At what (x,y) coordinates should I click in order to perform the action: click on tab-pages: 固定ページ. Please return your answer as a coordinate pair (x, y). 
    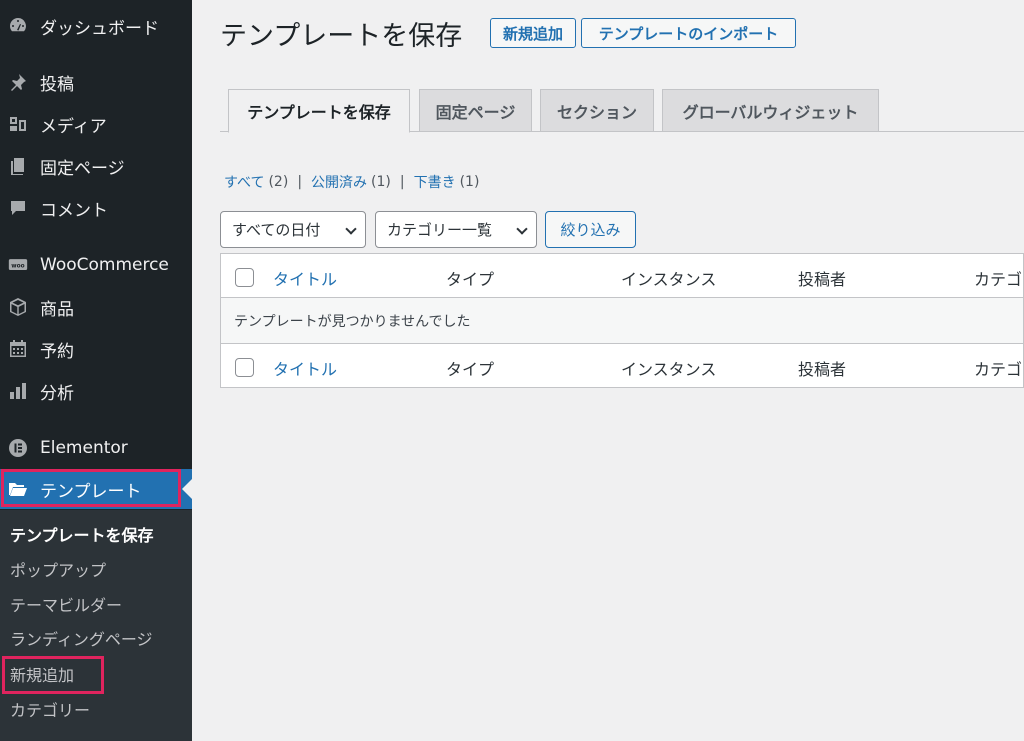
    Looking at the image, I should click on (475, 110).